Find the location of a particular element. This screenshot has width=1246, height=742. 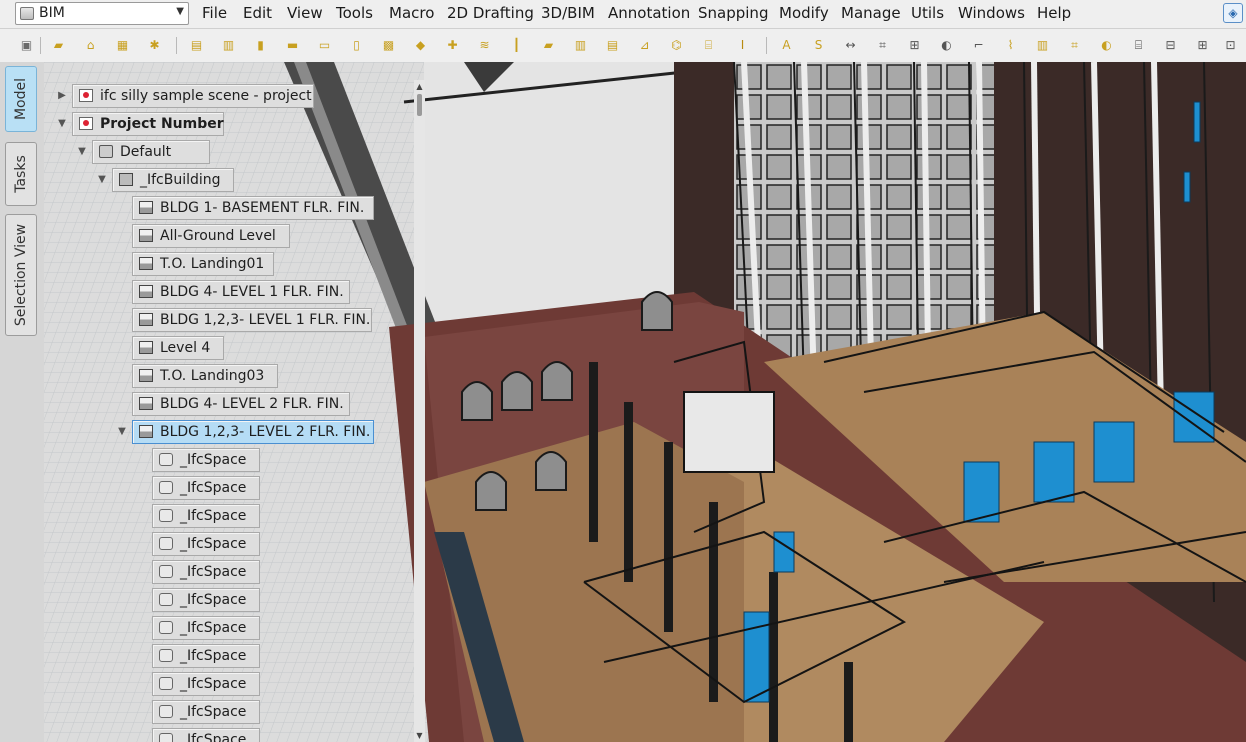

menu-macro: Macro is located at coordinates (411, 13).